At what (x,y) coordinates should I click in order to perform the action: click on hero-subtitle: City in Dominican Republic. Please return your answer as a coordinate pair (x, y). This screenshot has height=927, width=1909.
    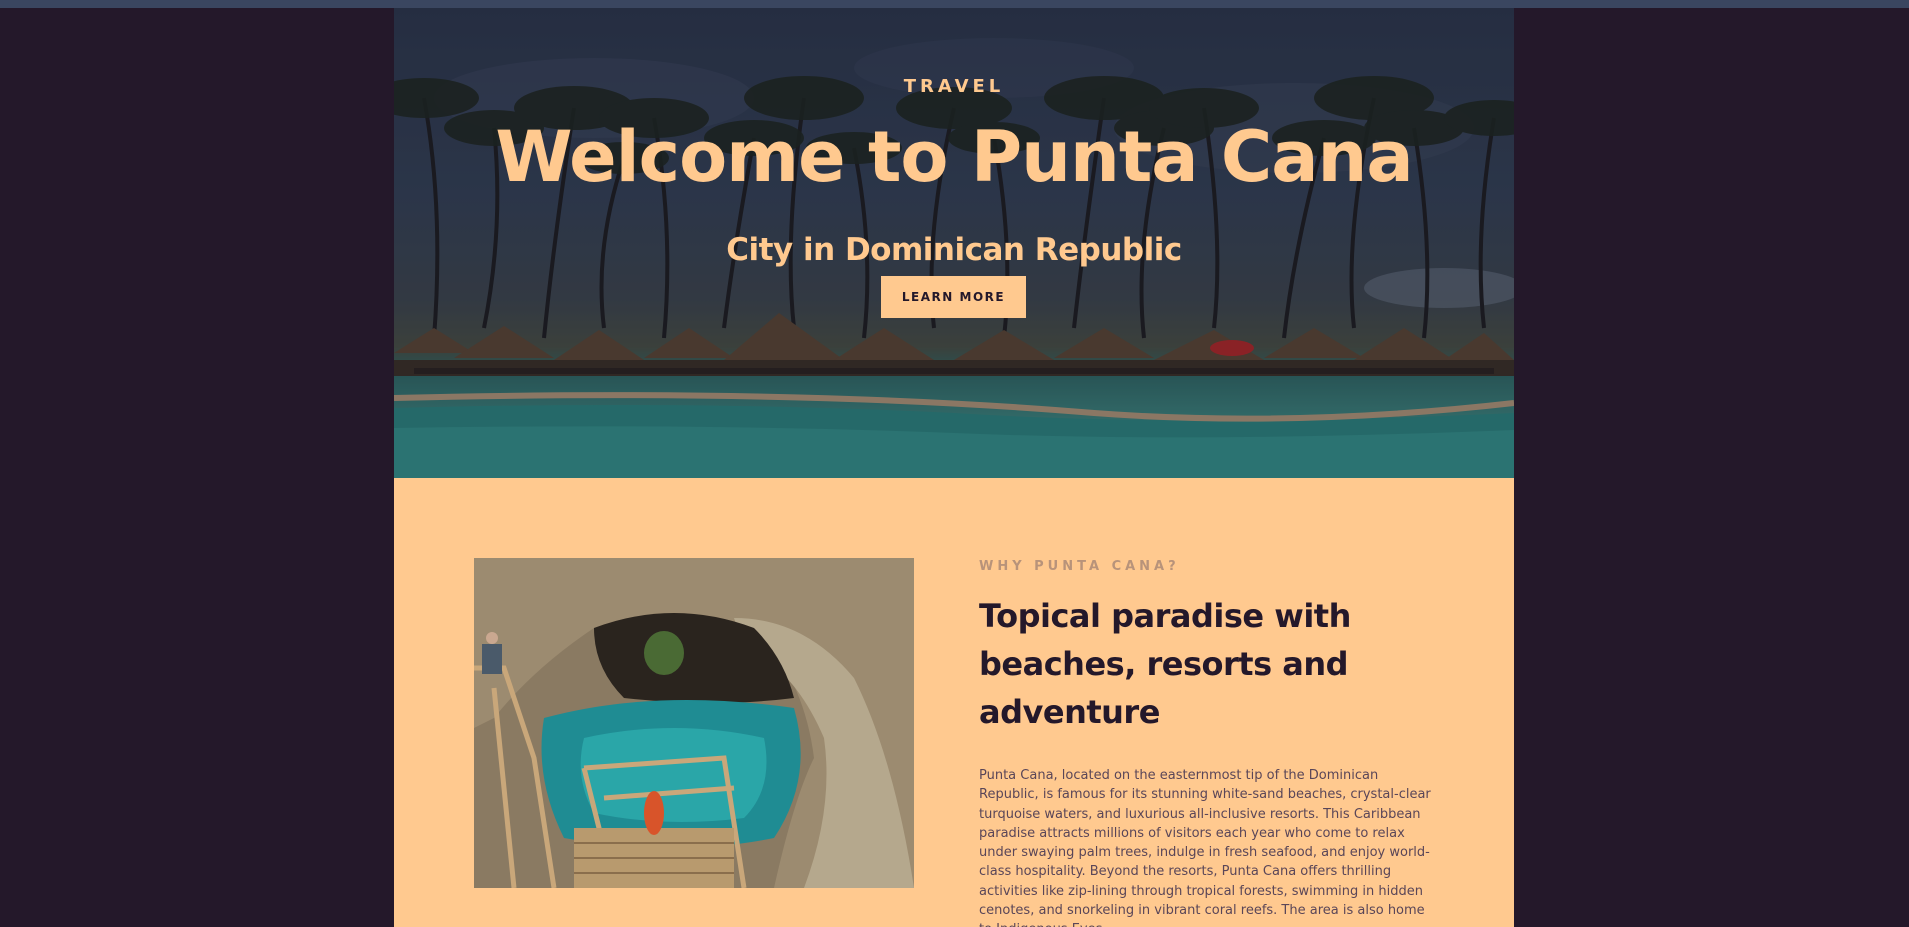
    Looking at the image, I should click on (954, 250).